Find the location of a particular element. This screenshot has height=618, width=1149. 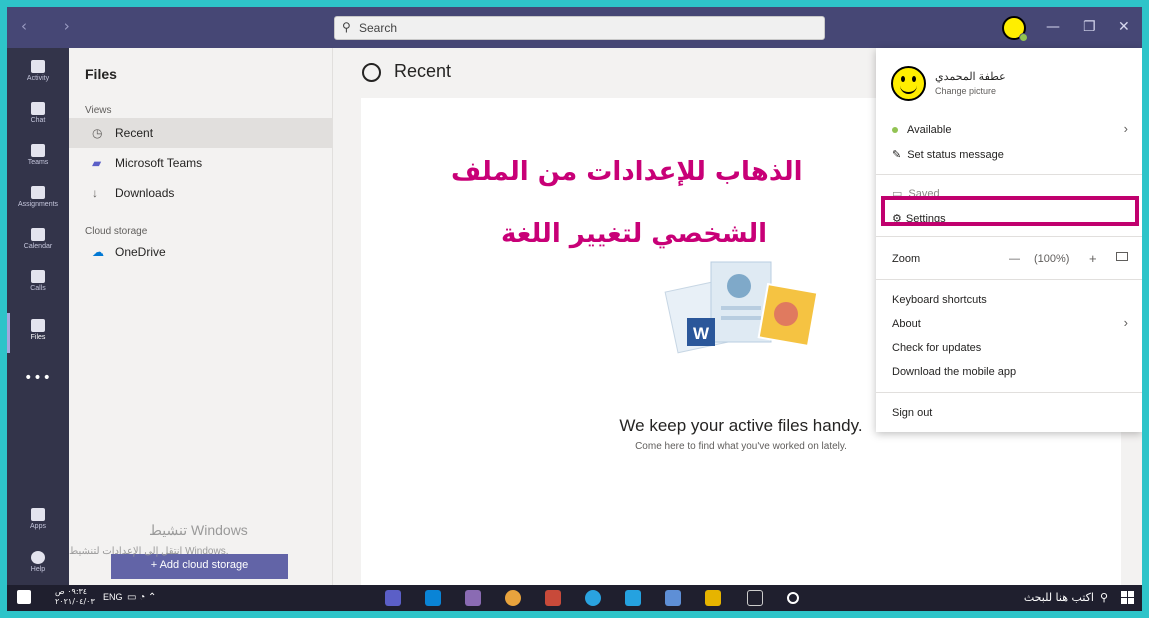

title-bar: ‹ › ⚲ Search — ❐ ✕ is located at coordinates (574, 27).